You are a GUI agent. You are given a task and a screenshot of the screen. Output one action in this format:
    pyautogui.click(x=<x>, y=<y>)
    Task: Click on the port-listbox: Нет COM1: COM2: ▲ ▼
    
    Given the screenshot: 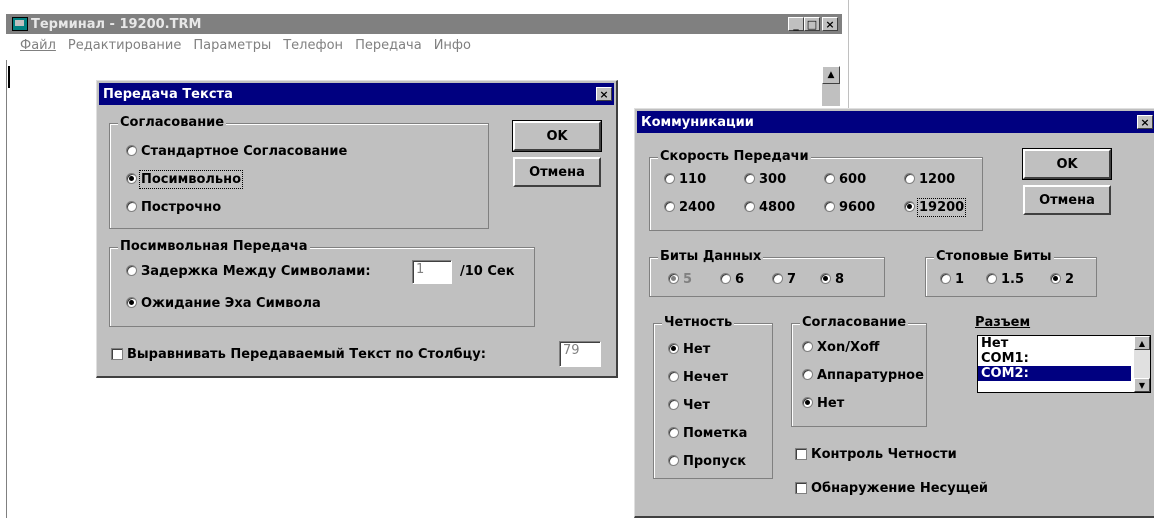 What is the action you would take?
    pyautogui.click(x=1064, y=364)
    